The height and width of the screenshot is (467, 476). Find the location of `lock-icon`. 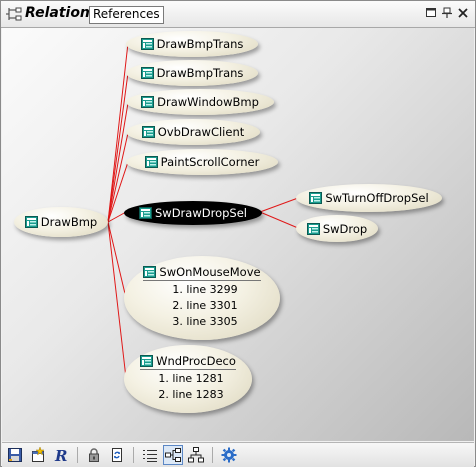

lock-icon is located at coordinates (94, 455).